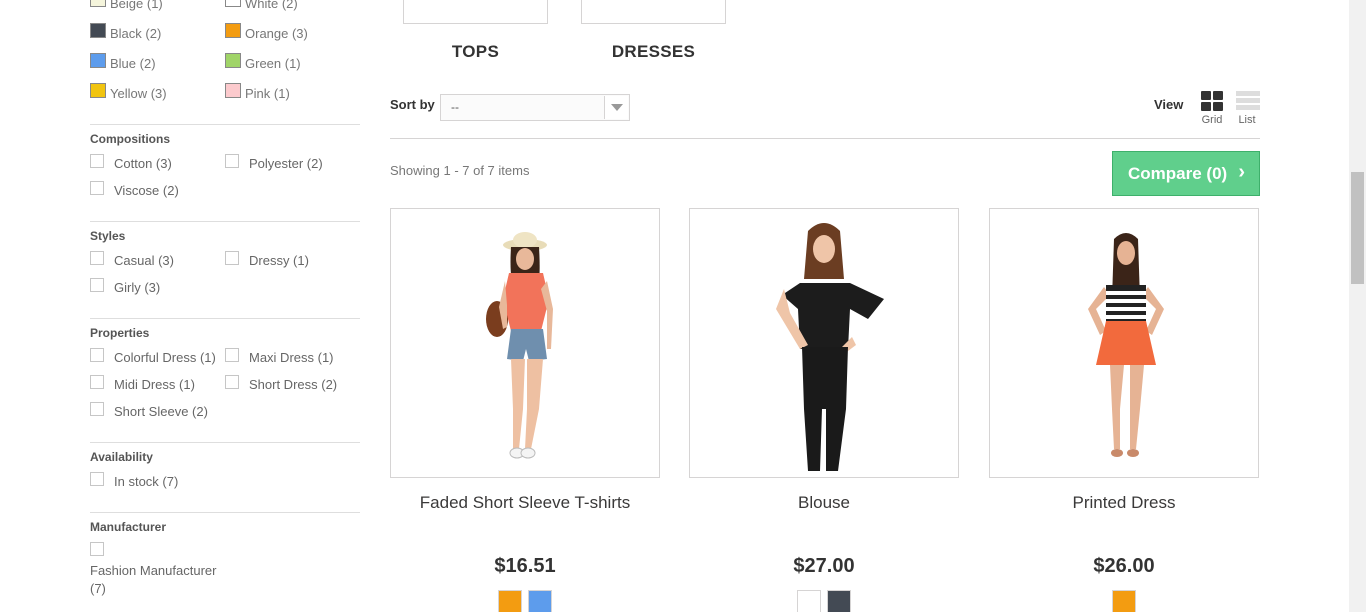  Describe the element at coordinates (161, 411) in the screenshot. I see `filter-label-short-sleeve: Short Sleeve (2)` at that location.